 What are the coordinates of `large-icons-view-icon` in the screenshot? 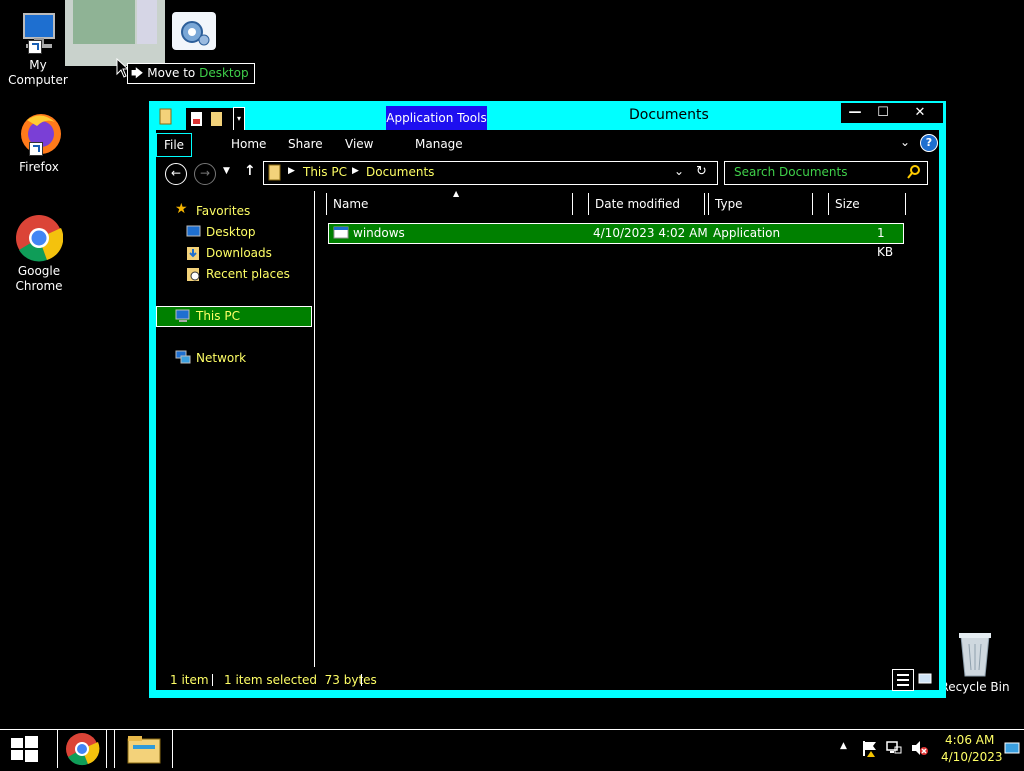 It's located at (925, 678).